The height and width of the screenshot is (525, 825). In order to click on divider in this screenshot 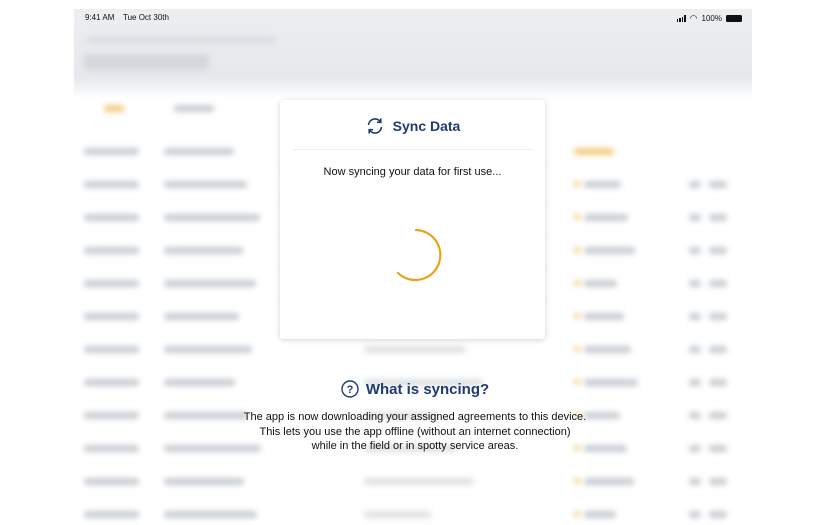, I will do `click(412, 149)`.